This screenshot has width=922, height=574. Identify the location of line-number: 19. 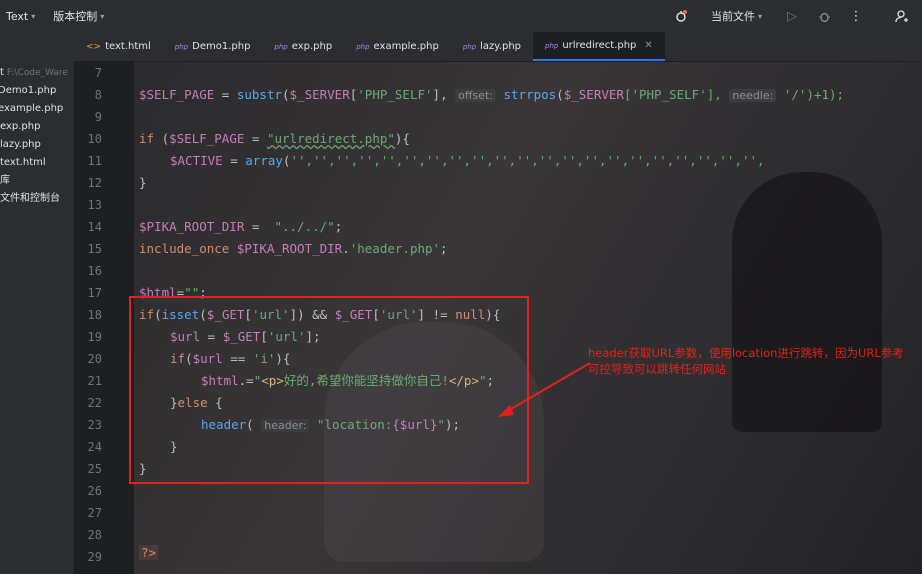
(94, 337).